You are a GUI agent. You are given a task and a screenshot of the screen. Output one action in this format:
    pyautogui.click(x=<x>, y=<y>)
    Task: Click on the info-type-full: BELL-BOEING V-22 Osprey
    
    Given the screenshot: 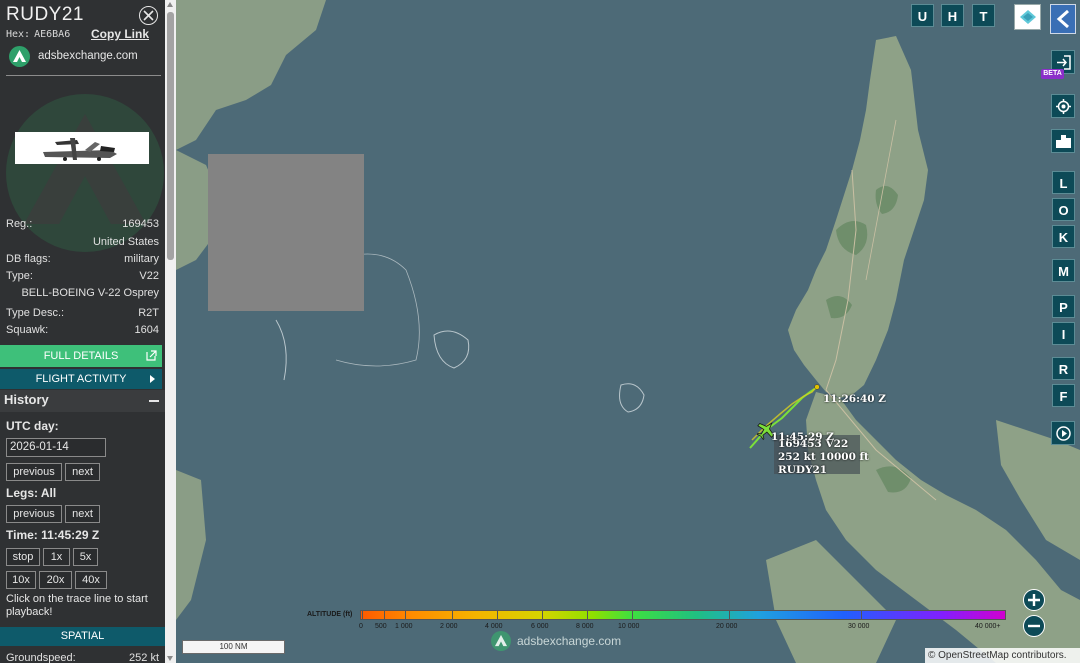 What is the action you would take?
    pyautogui.click(x=90, y=293)
    